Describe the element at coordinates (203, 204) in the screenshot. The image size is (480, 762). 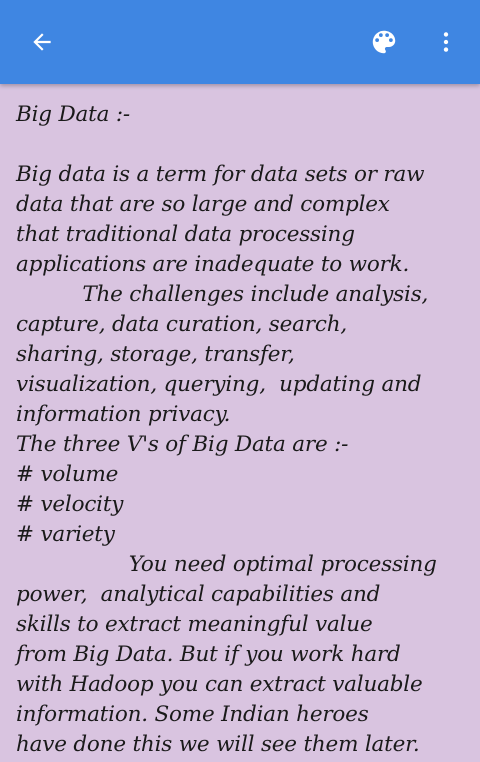
I see `note-line: data that are so large and complex` at that location.